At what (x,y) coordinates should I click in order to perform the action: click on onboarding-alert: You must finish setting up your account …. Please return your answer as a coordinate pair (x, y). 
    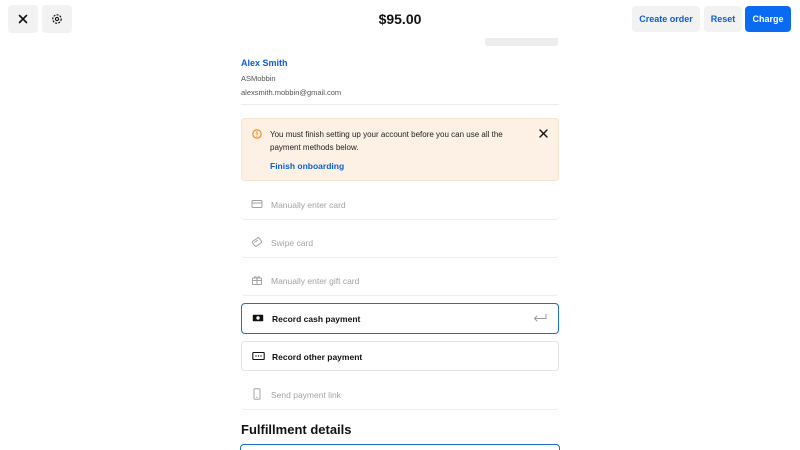
    Looking at the image, I should click on (400, 149).